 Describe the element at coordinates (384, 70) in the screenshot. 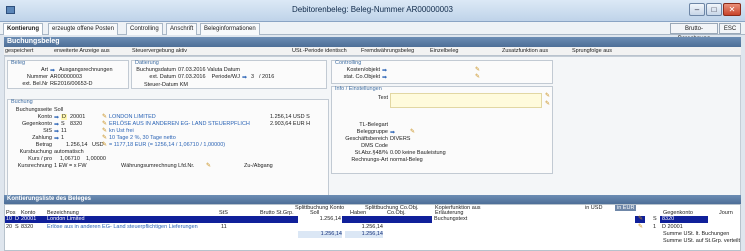

I see `kostenobjekt-arrow-icon: ➡` at that location.